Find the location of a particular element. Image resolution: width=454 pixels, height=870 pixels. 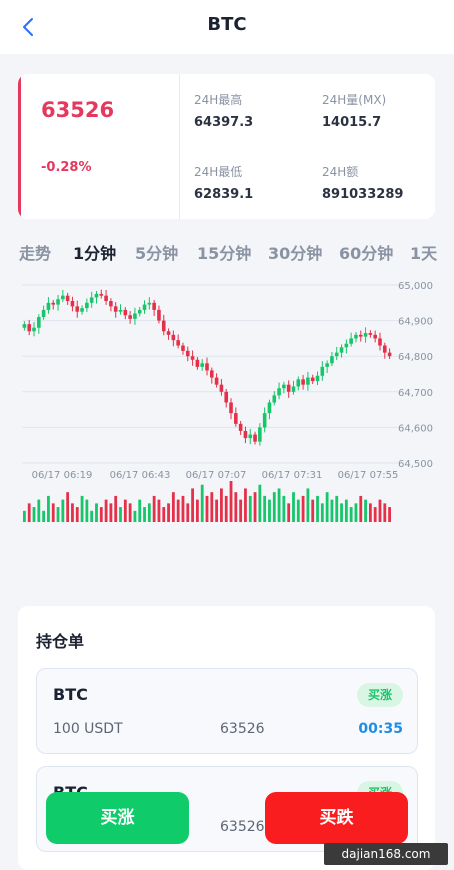

high-24h-label: 24H最高 is located at coordinates (218, 100).